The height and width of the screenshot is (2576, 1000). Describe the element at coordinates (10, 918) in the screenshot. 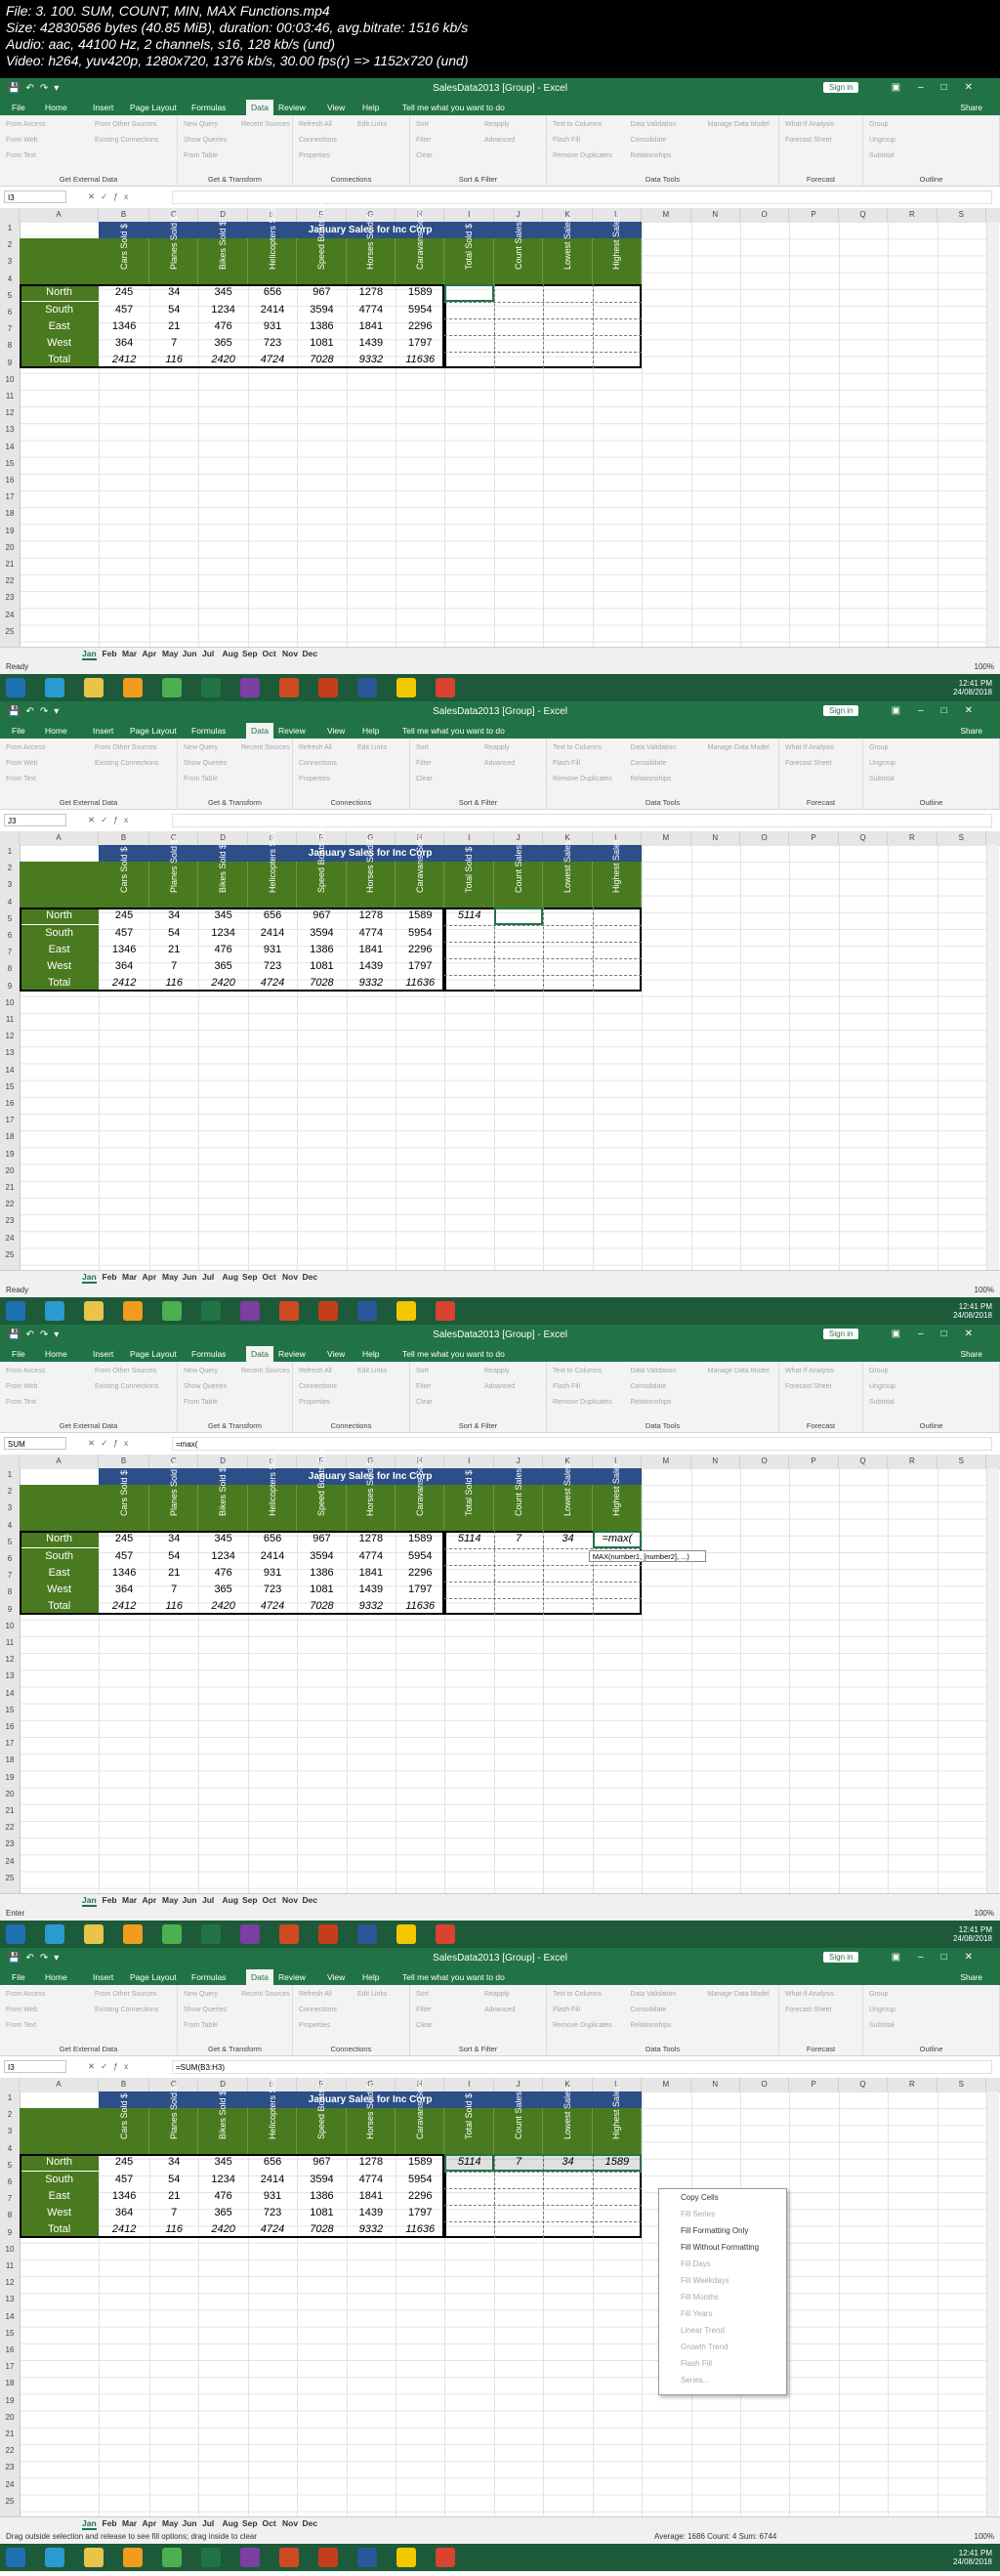

I see `row-header-5: 5` at that location.